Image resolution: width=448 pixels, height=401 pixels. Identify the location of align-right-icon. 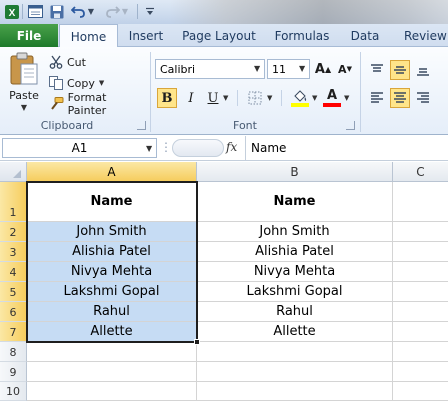
(423, 98).